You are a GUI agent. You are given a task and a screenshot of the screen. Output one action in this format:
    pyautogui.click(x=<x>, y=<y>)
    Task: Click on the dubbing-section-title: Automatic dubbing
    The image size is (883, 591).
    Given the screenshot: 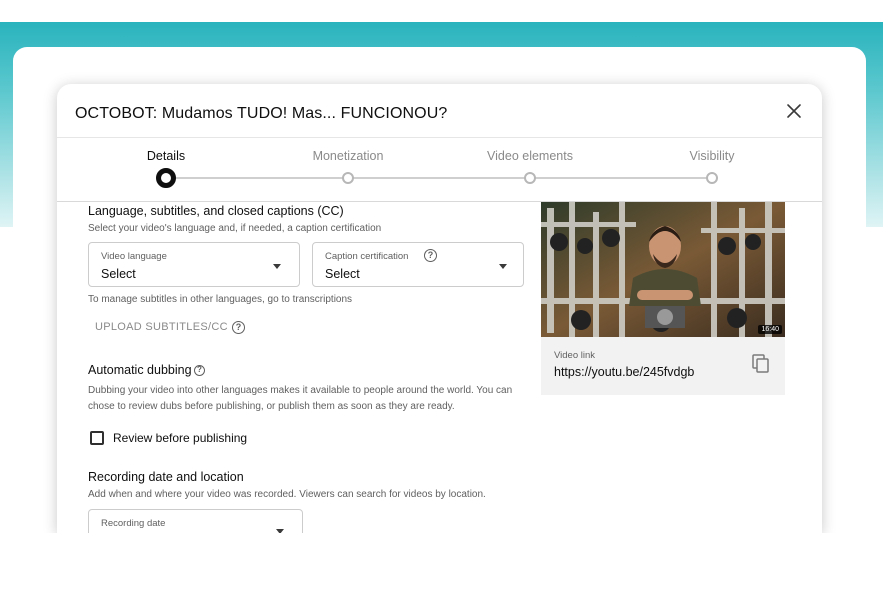 What is the action you would take?
    pyautogui.click(x=140, y=370)
    